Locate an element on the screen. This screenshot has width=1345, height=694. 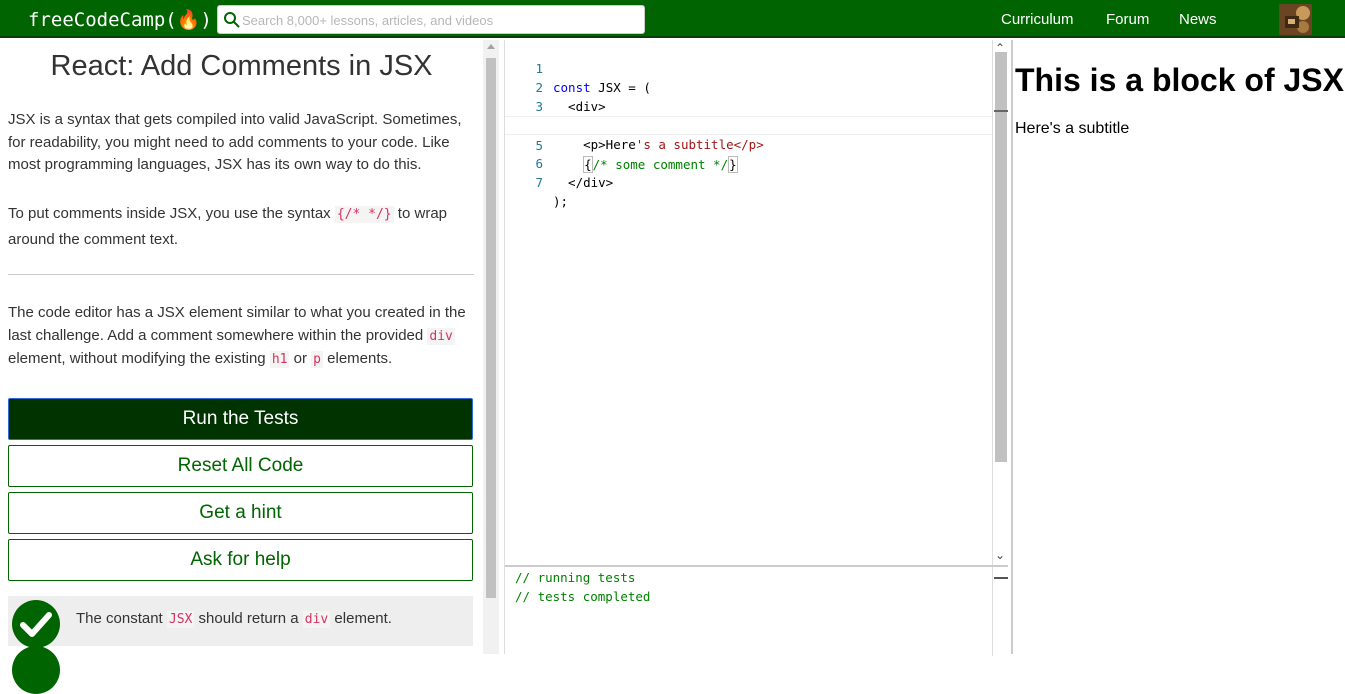
code-text: ); is located at coordinates (561, 201).